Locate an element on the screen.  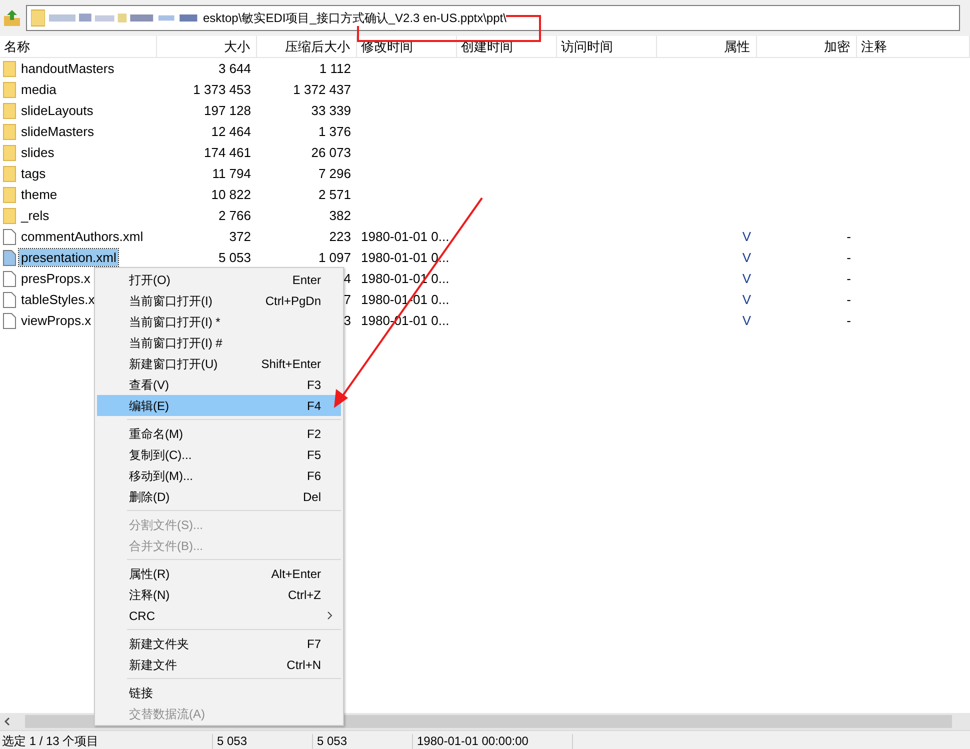
menu-item: 新建文件夹 F7 is located at coordinates (219, 643).